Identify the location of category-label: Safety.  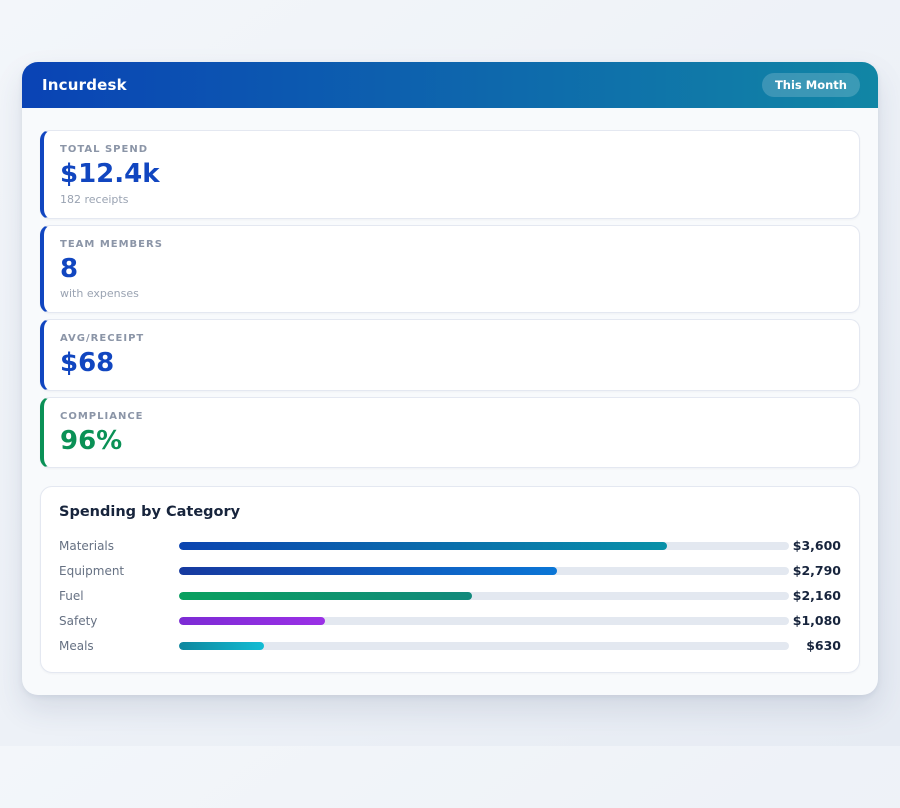
(78, 620).